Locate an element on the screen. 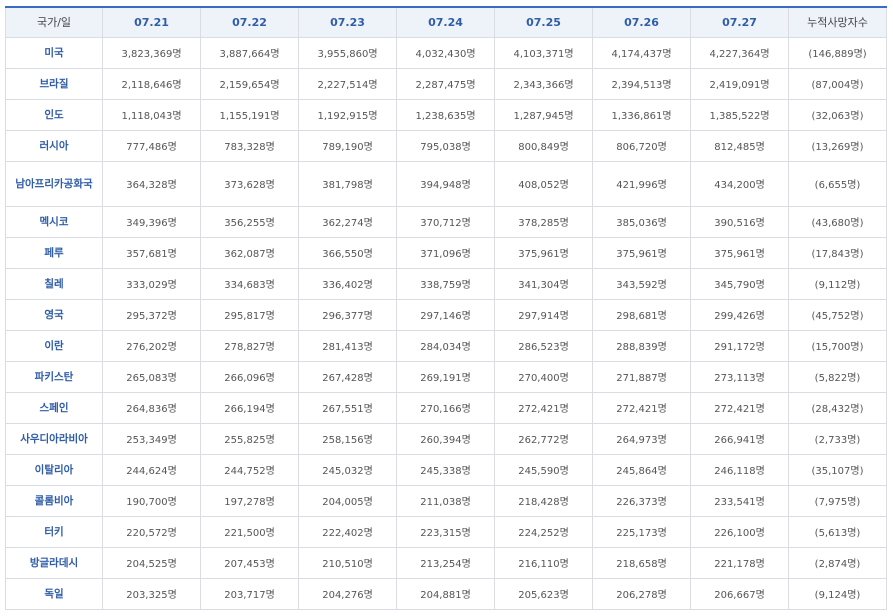  case-count-cell: 375,961명 is located at coordinates (543, 252).